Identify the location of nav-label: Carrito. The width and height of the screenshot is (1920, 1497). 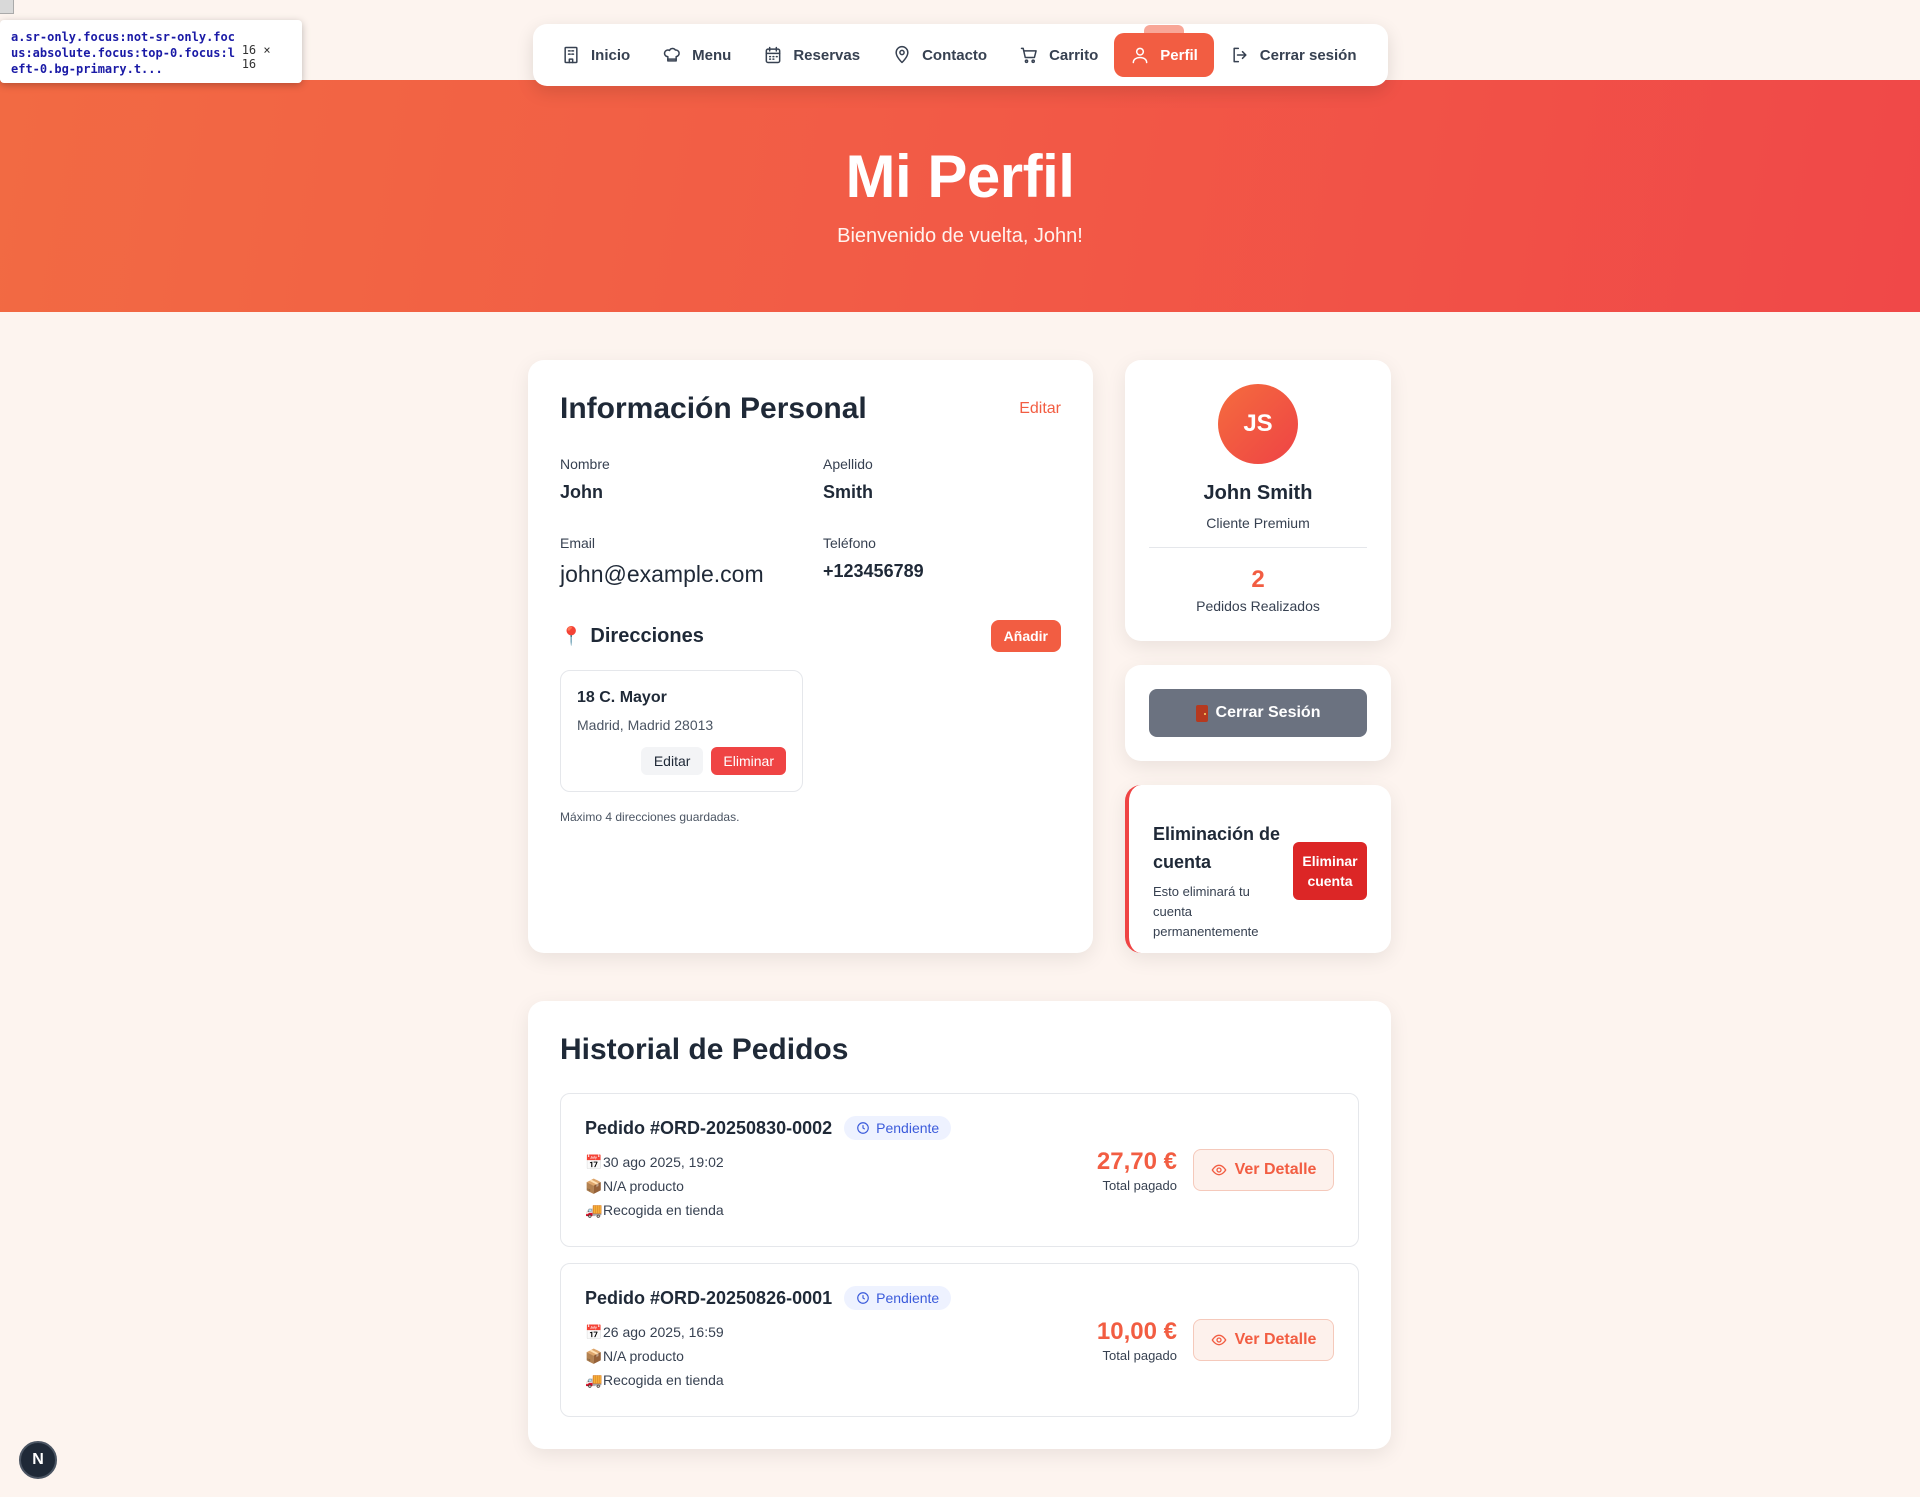
(1074, 55).